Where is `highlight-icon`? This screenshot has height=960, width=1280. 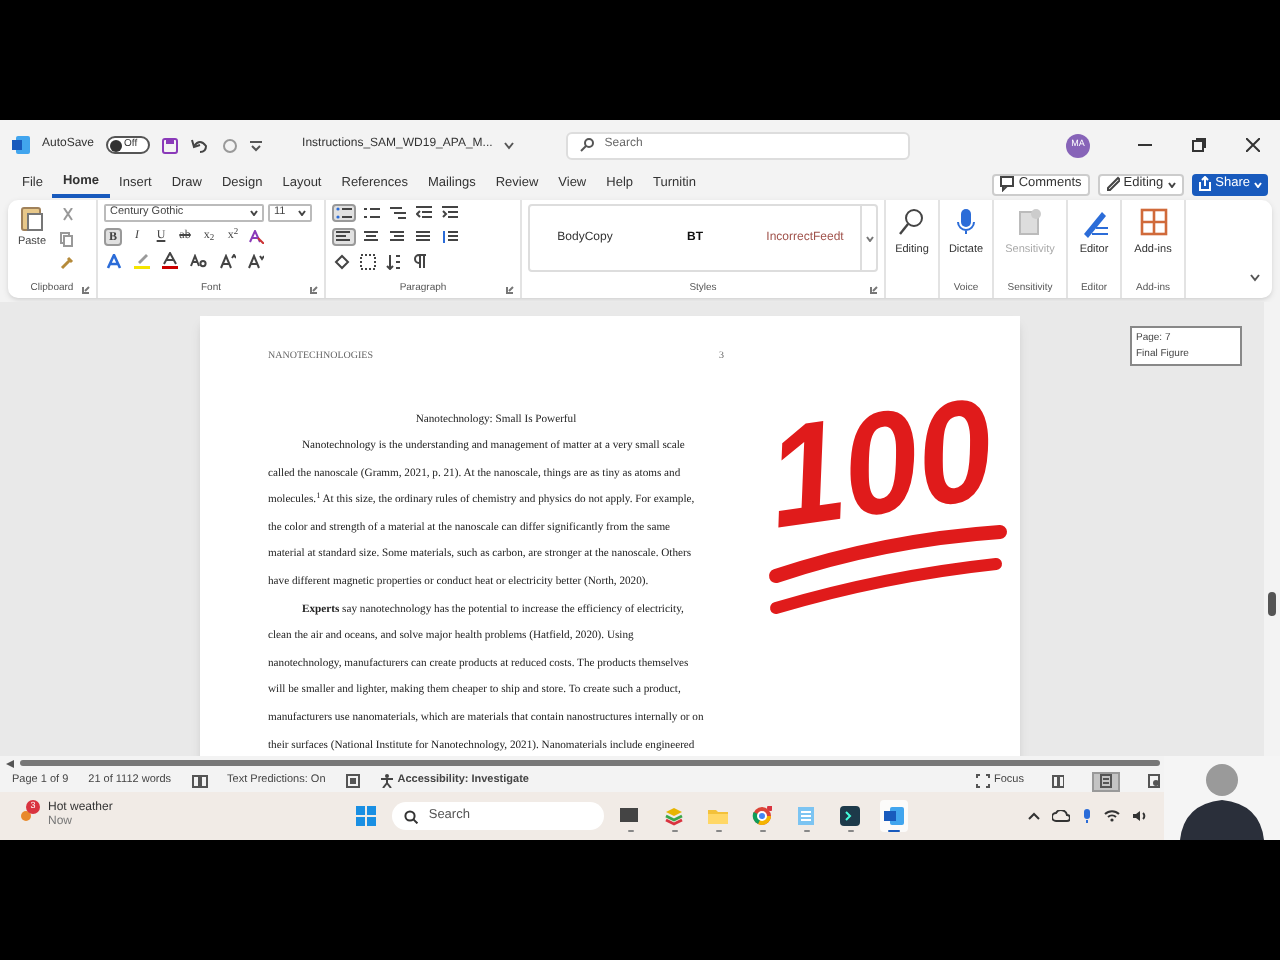 highlight-icon is located at coordinates (142, 261).